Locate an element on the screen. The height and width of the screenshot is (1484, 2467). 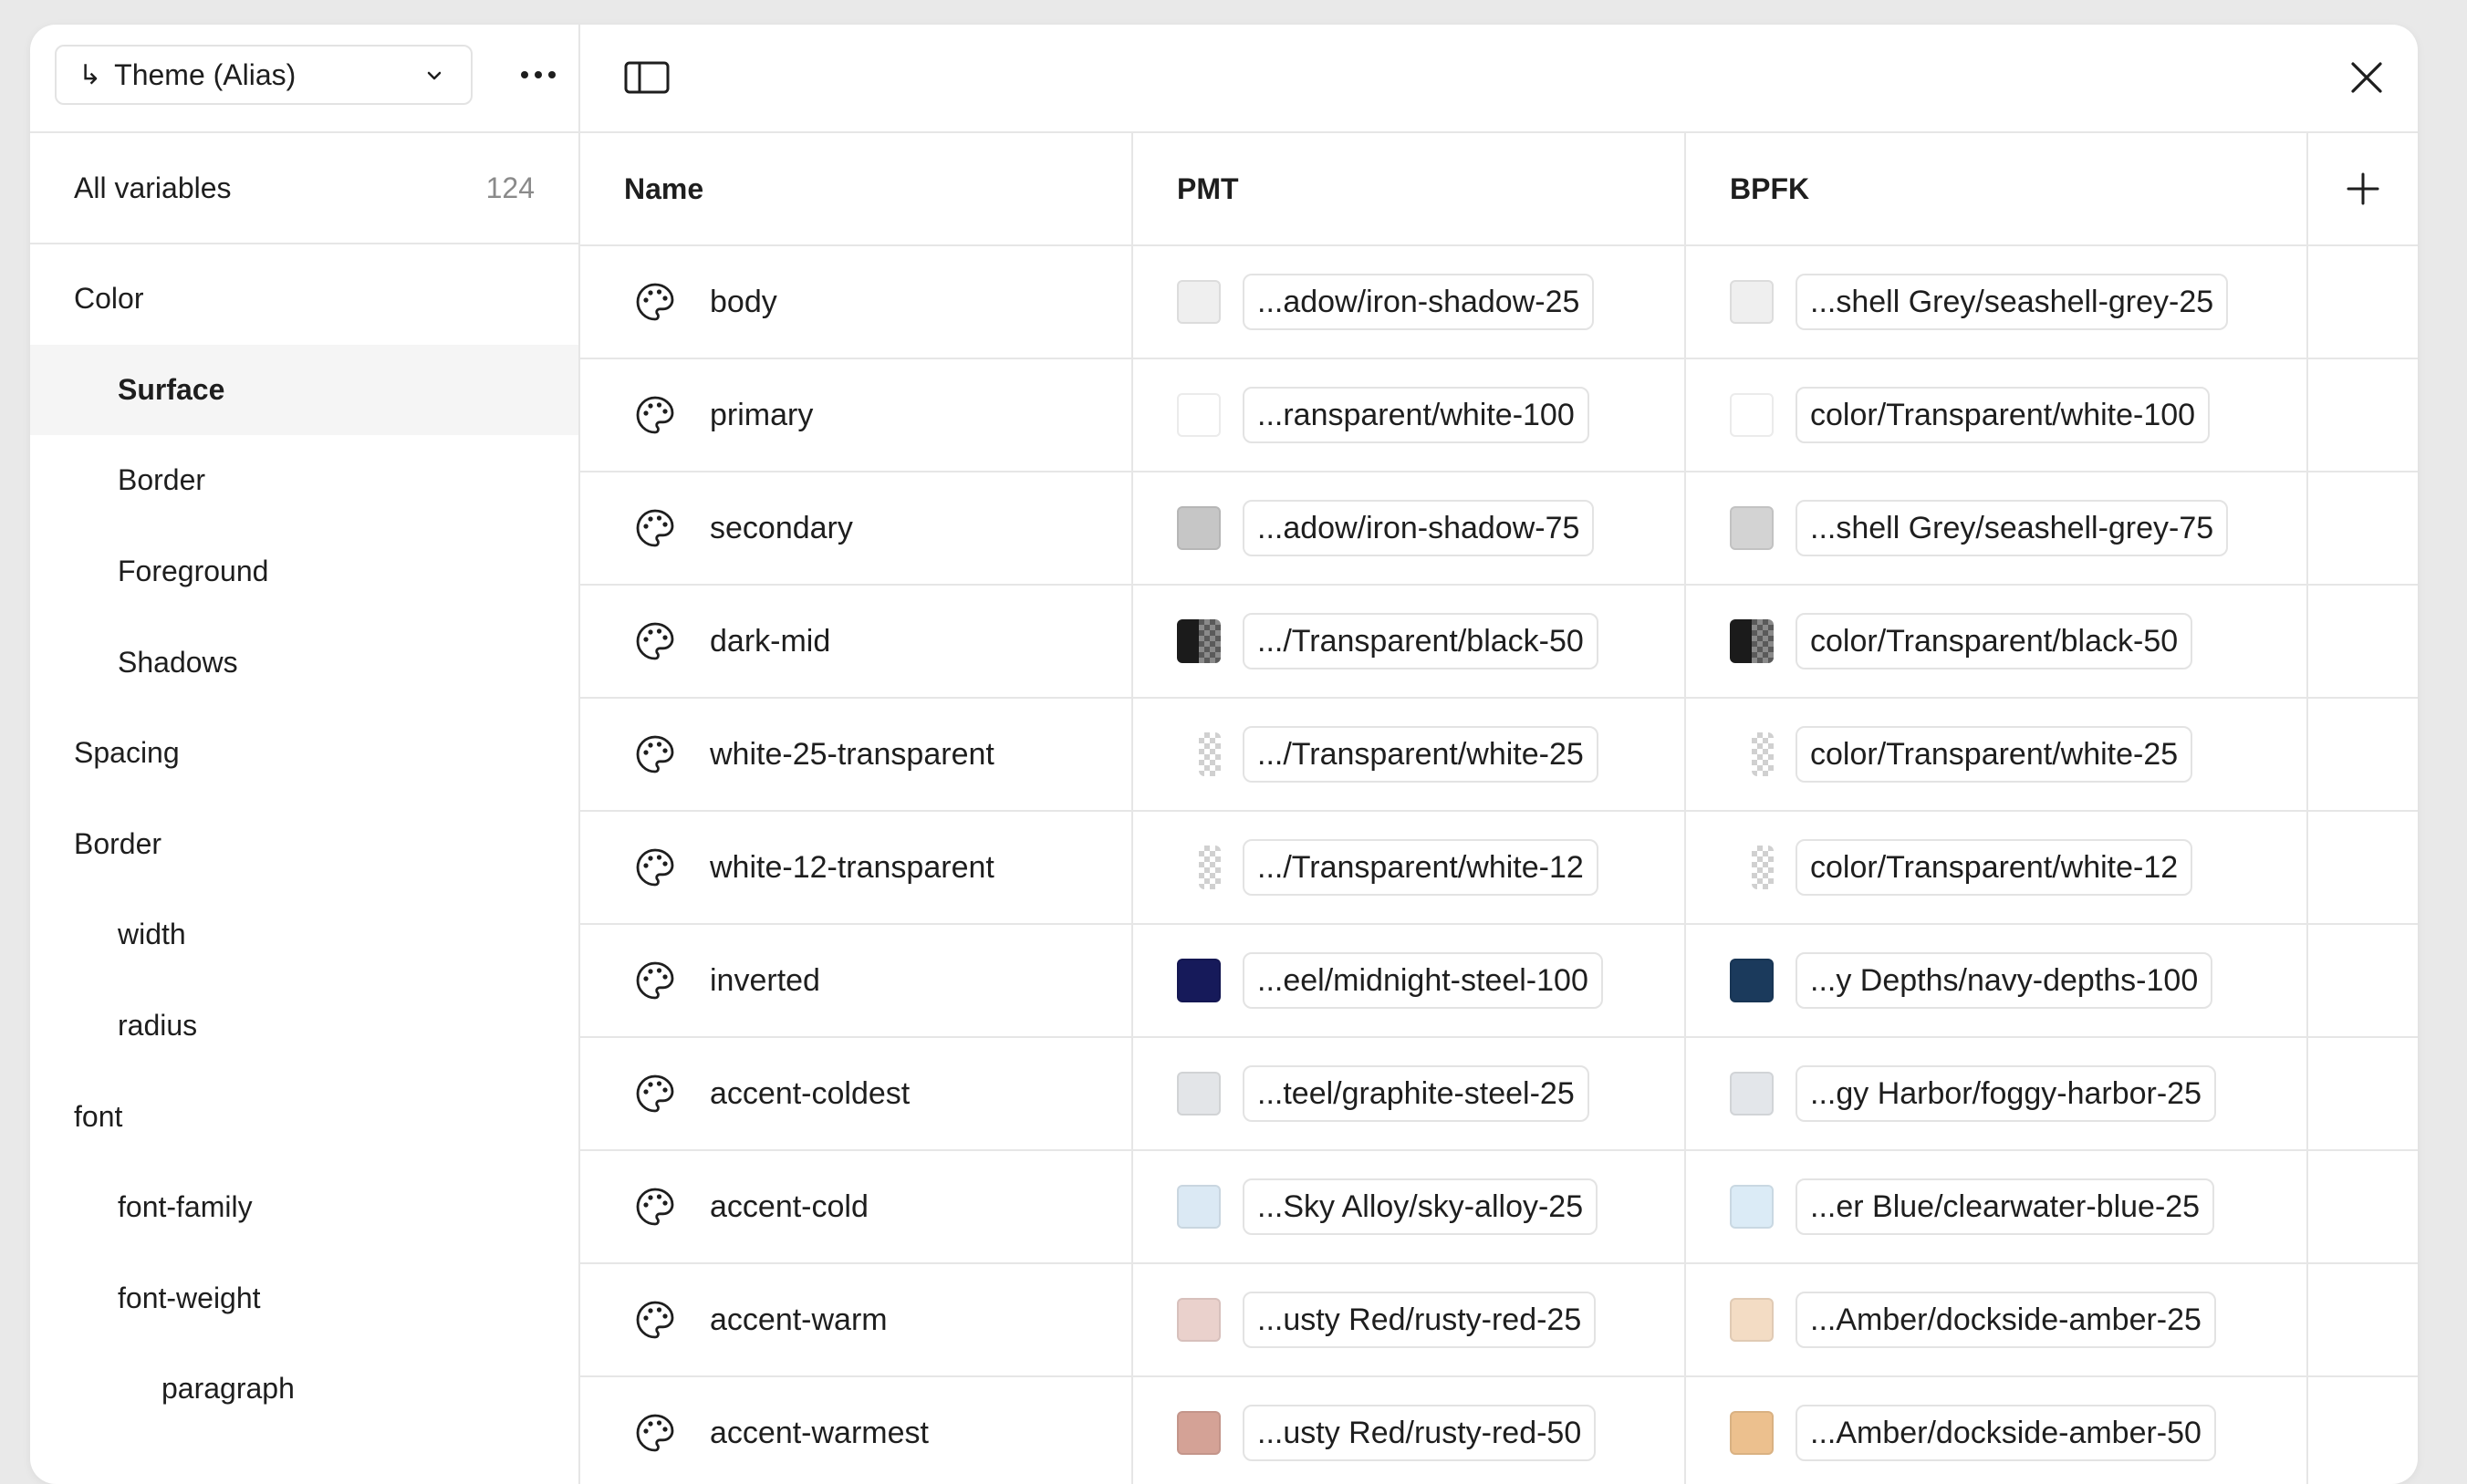
pmt-value-cell: .../Transparent/white-12 is located at coordinates (1410, 868).